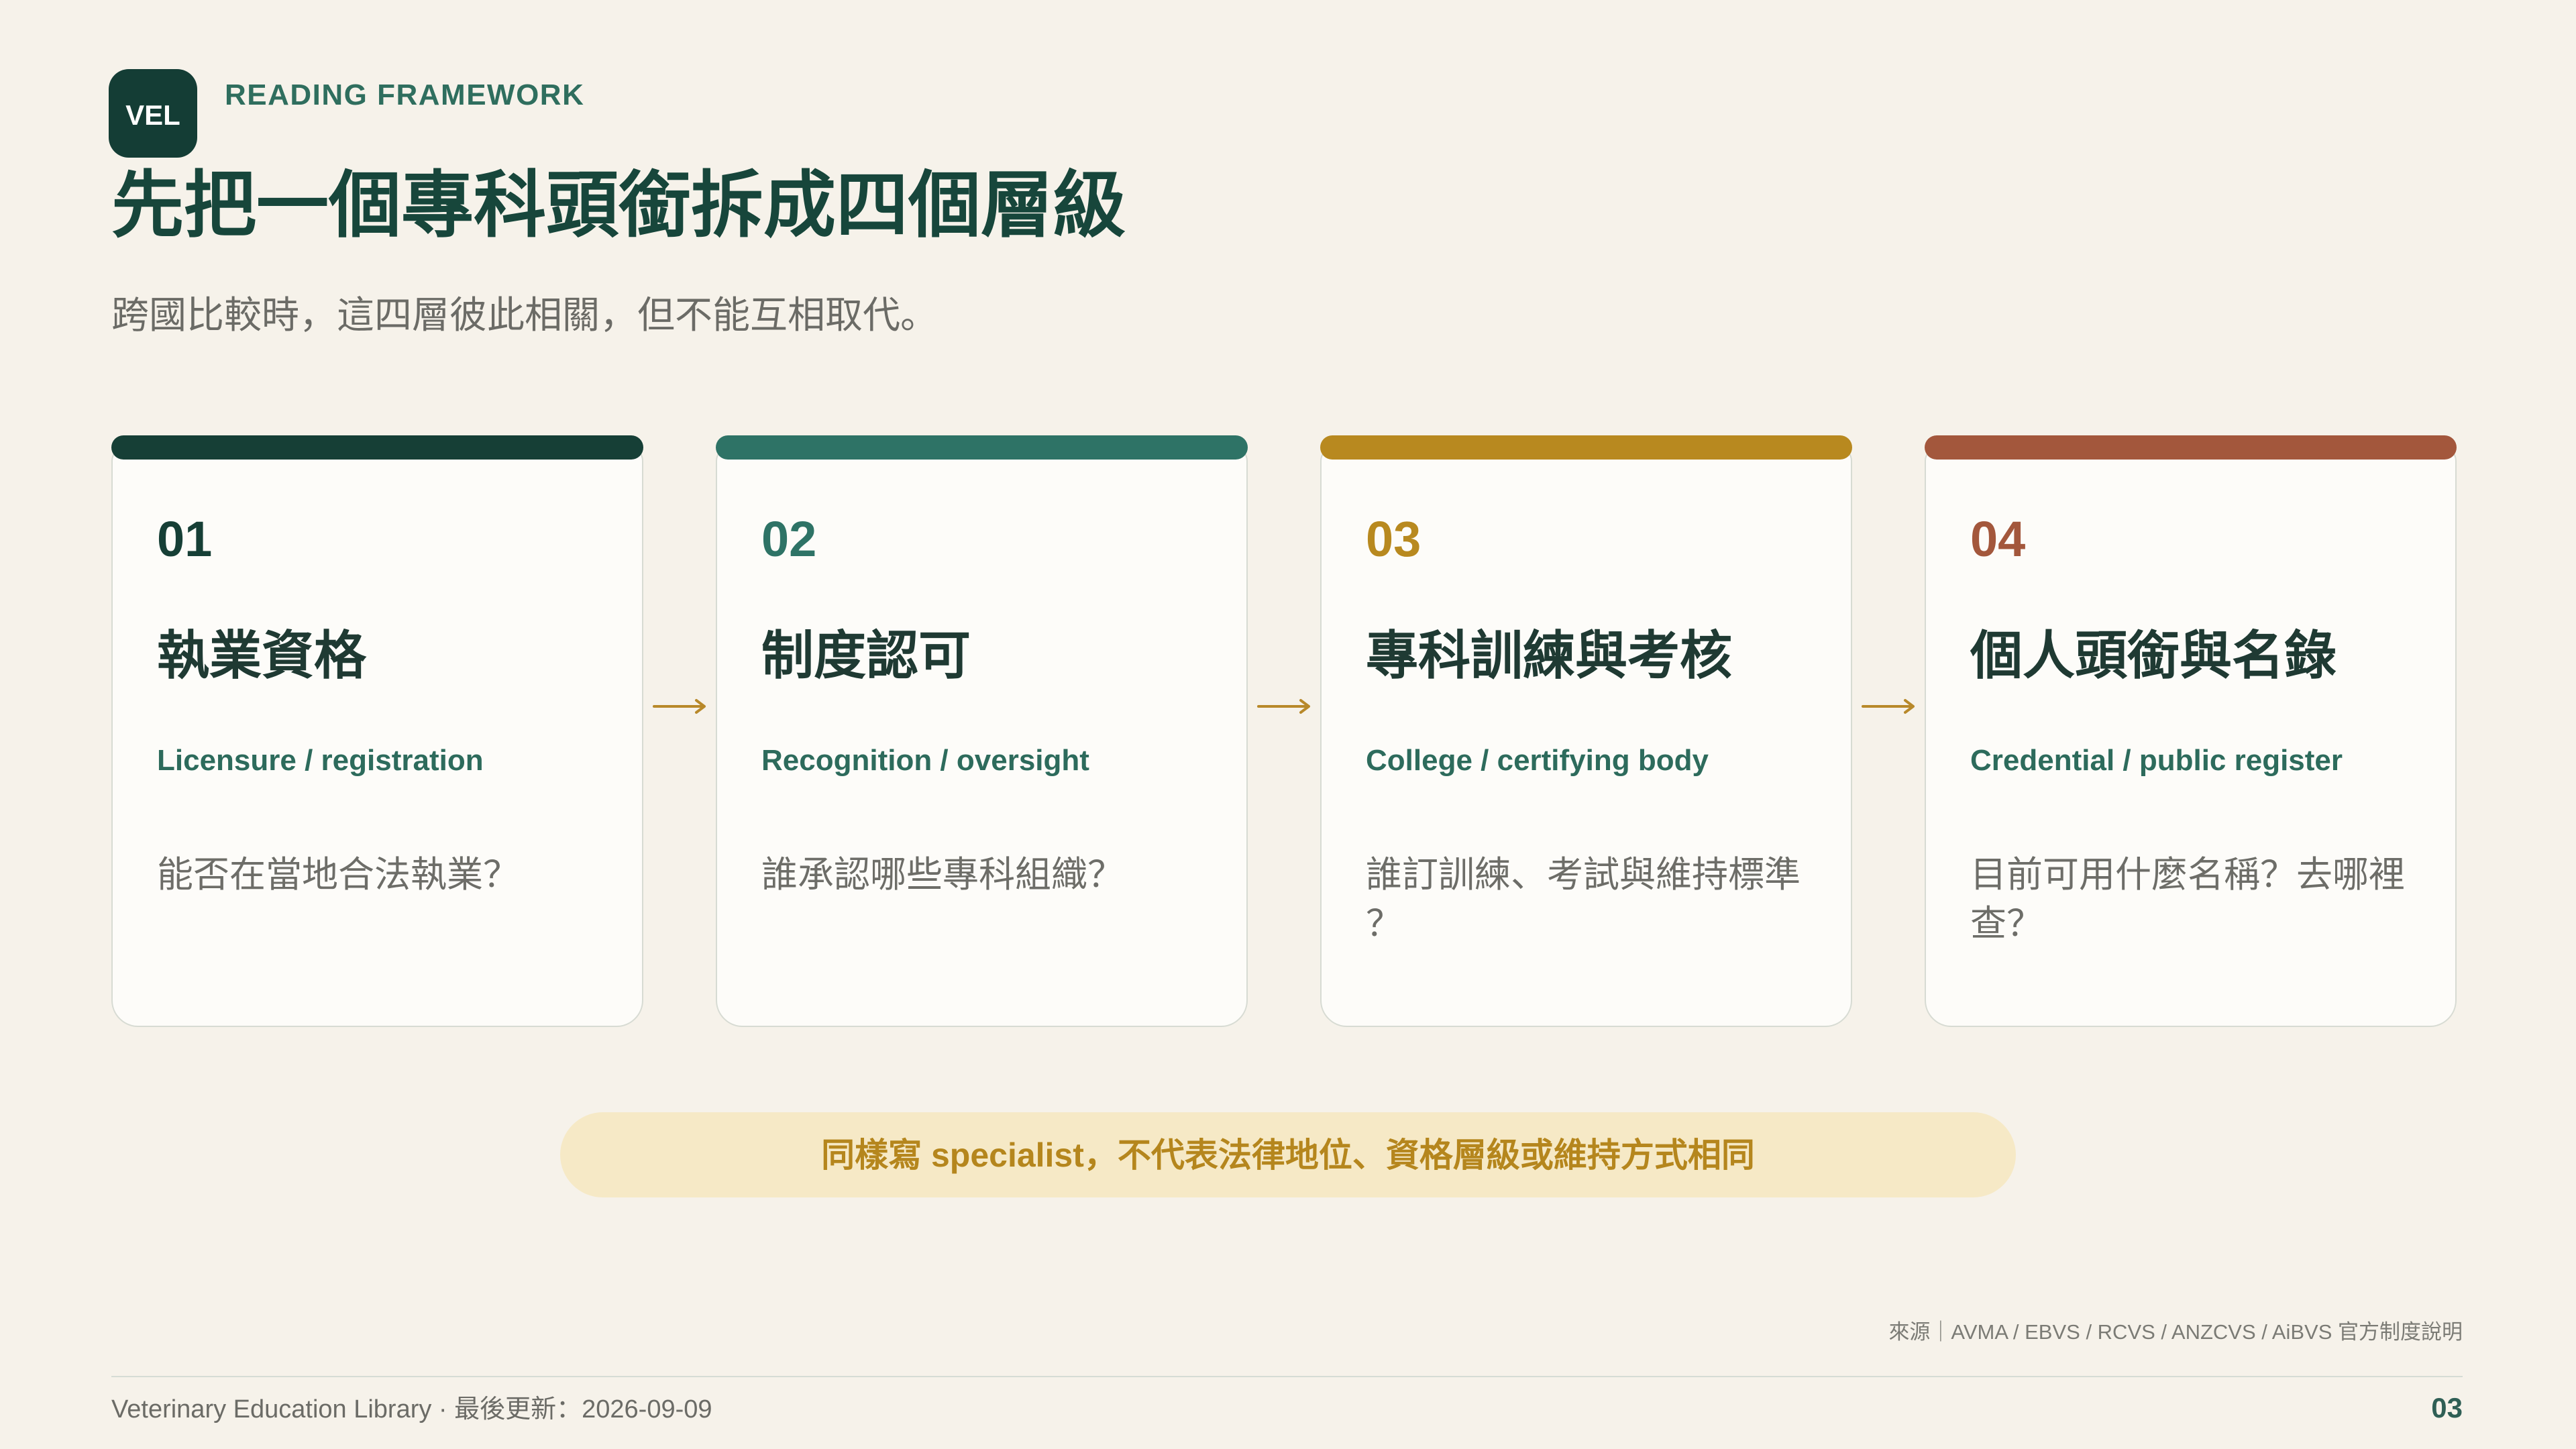 The width and height of the screenshot is (2576, 1449). Describe the element at coordinates (185, 539) in the screenshot. I see `layer-number: 01` at that location.